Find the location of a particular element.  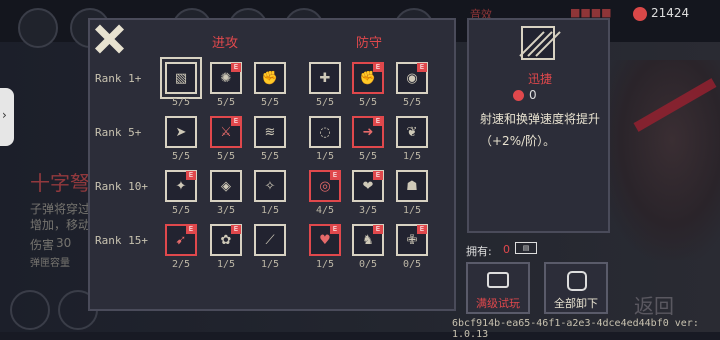

damage-label: 伤害 is located at coordinates (42, 245).